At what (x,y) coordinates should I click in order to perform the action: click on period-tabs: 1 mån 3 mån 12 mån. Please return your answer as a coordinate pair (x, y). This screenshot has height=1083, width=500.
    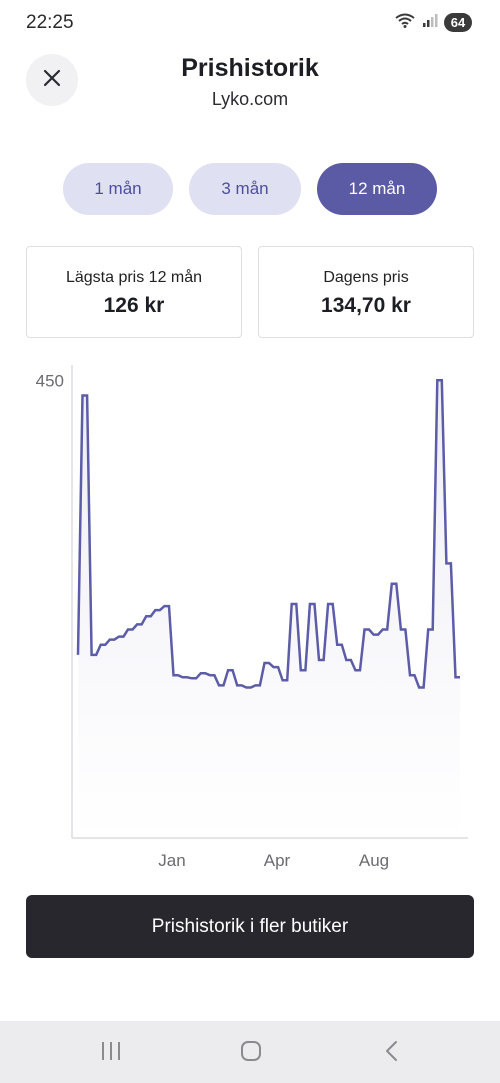
    Looking at the image, I should click on (250, 189).